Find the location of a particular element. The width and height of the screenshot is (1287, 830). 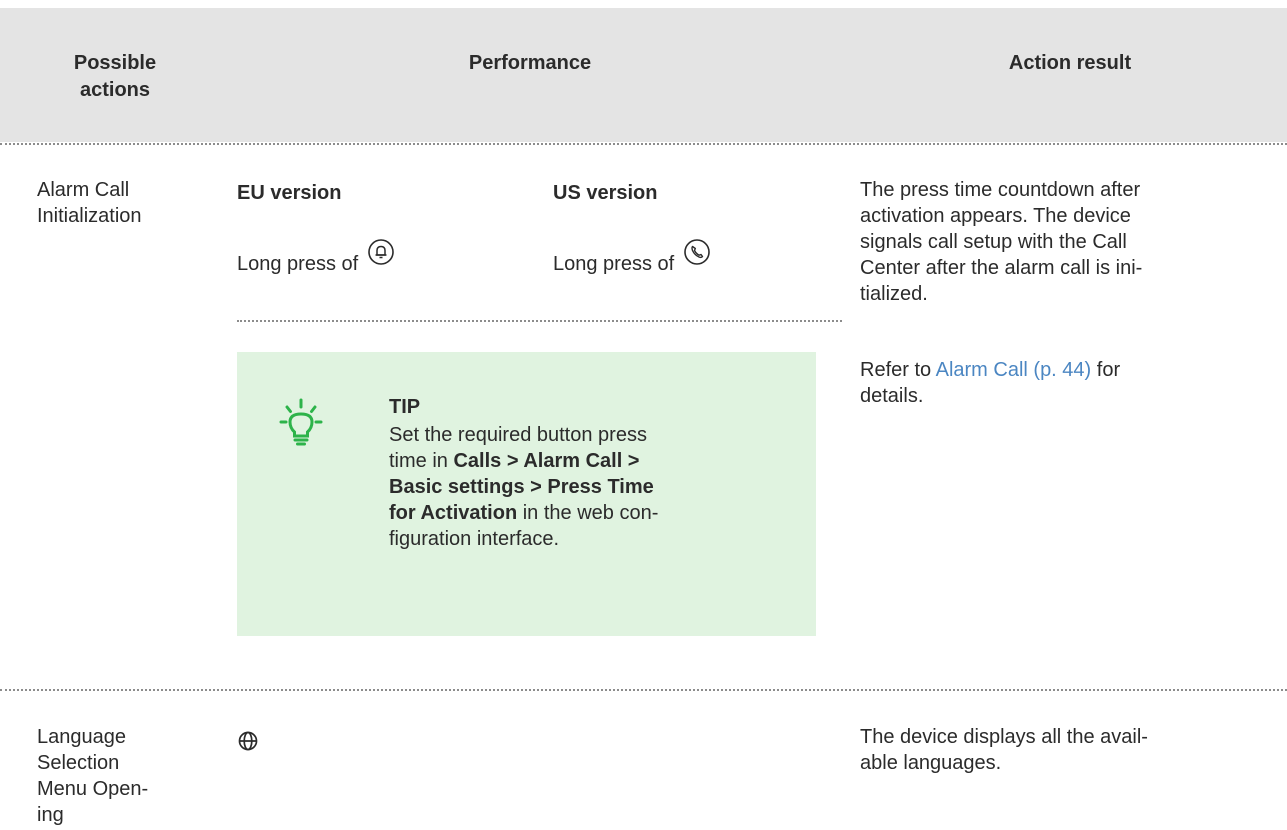

action-alarm-call-line2: Initialization is located at coordinates (89, 216).